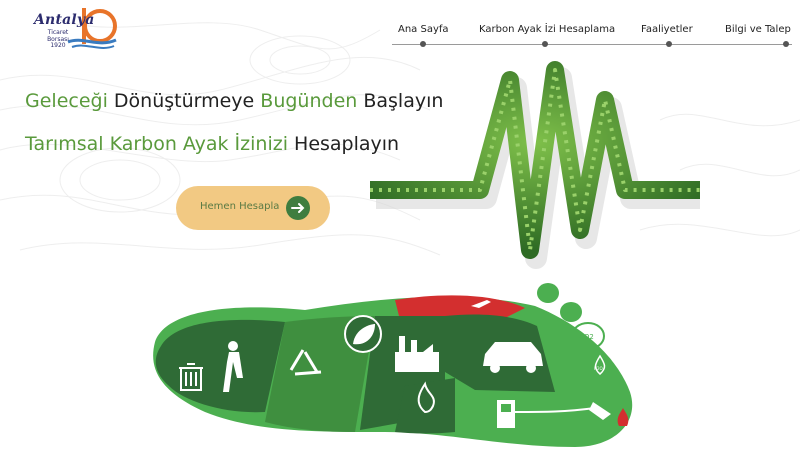  Describe the element at coordinates (64, 20) in the screenshot. I see `brand-wordmark: Antalya` at that location.